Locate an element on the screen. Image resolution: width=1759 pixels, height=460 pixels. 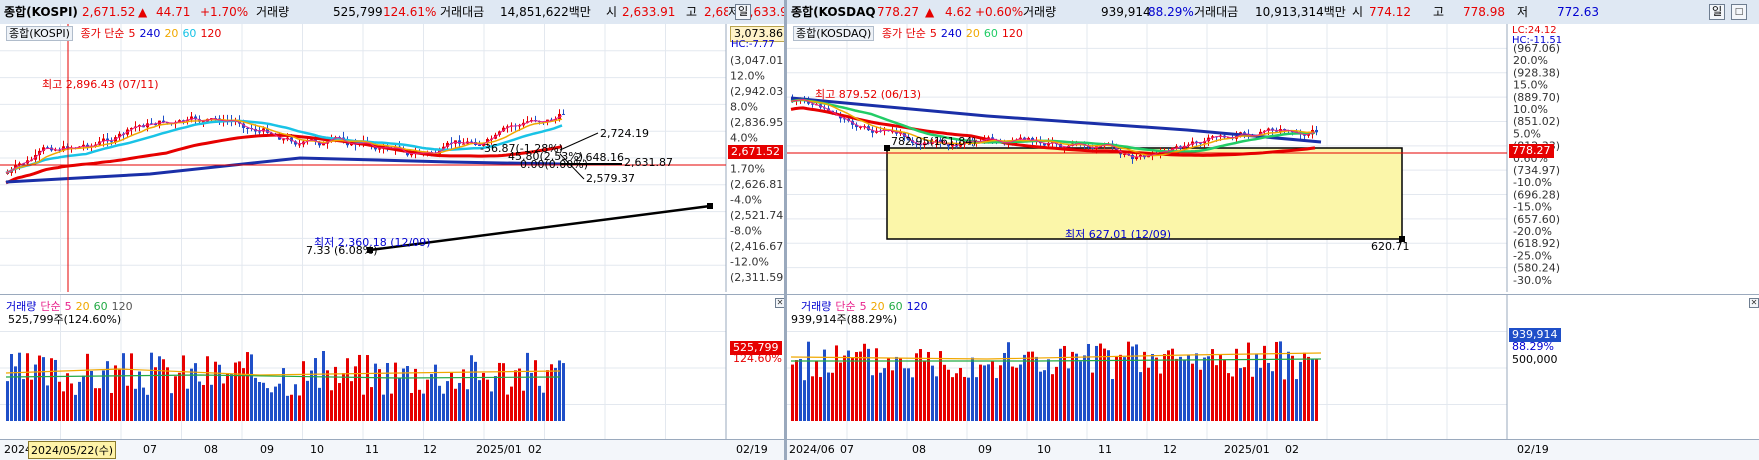
kospi-y-label: (3,047.01) is located at coordinates (757, 60).